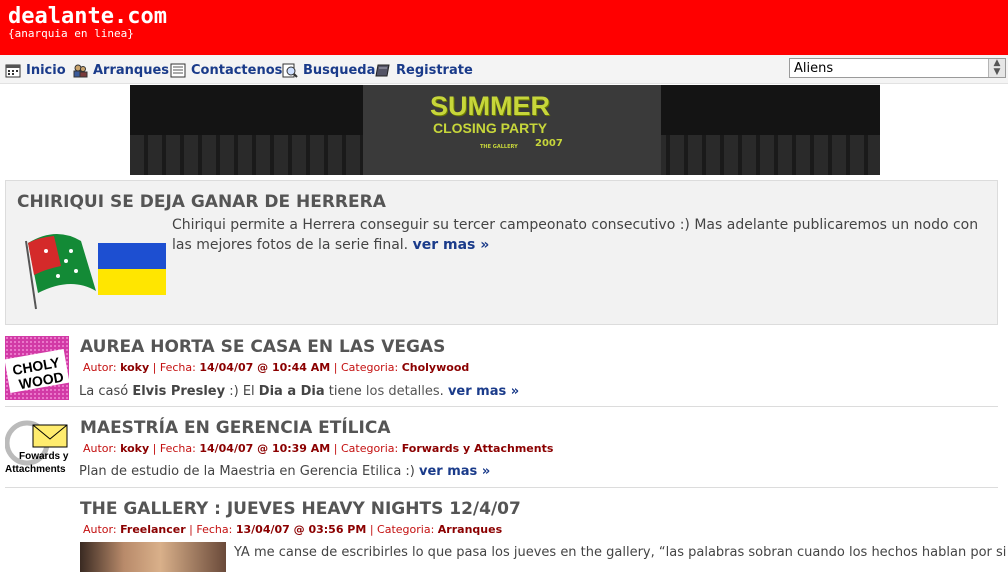 The height and width of the screenshot is (572, 1008). I want to click on nav-item-registrate: Registrate, so click(424, 70).